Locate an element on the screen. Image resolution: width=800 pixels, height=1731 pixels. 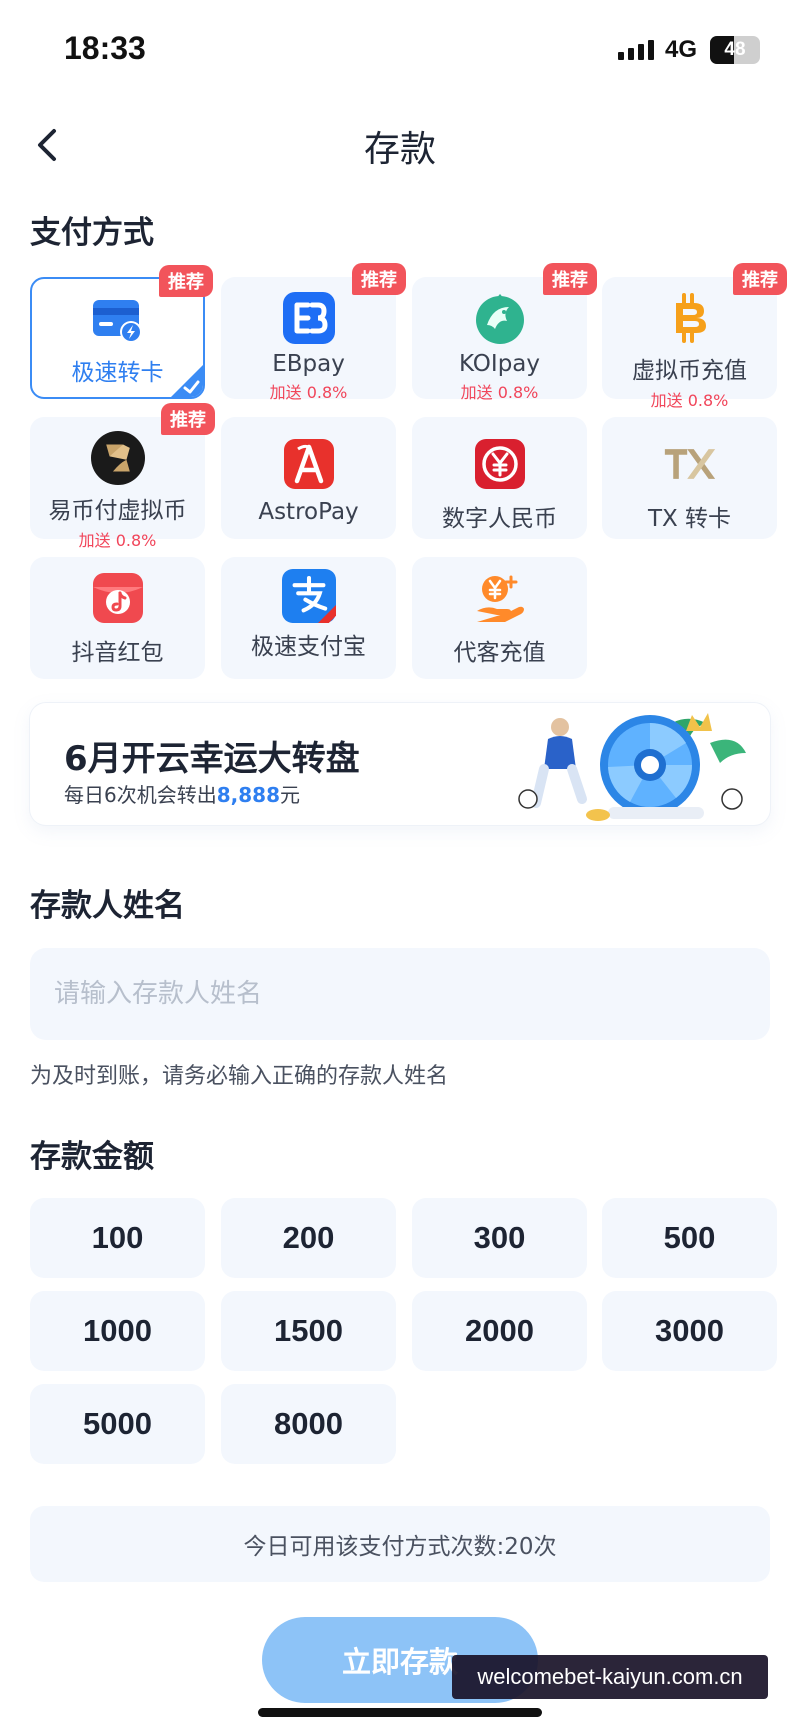
payment-method-label: EBpay is located at coordinates (308, 364).